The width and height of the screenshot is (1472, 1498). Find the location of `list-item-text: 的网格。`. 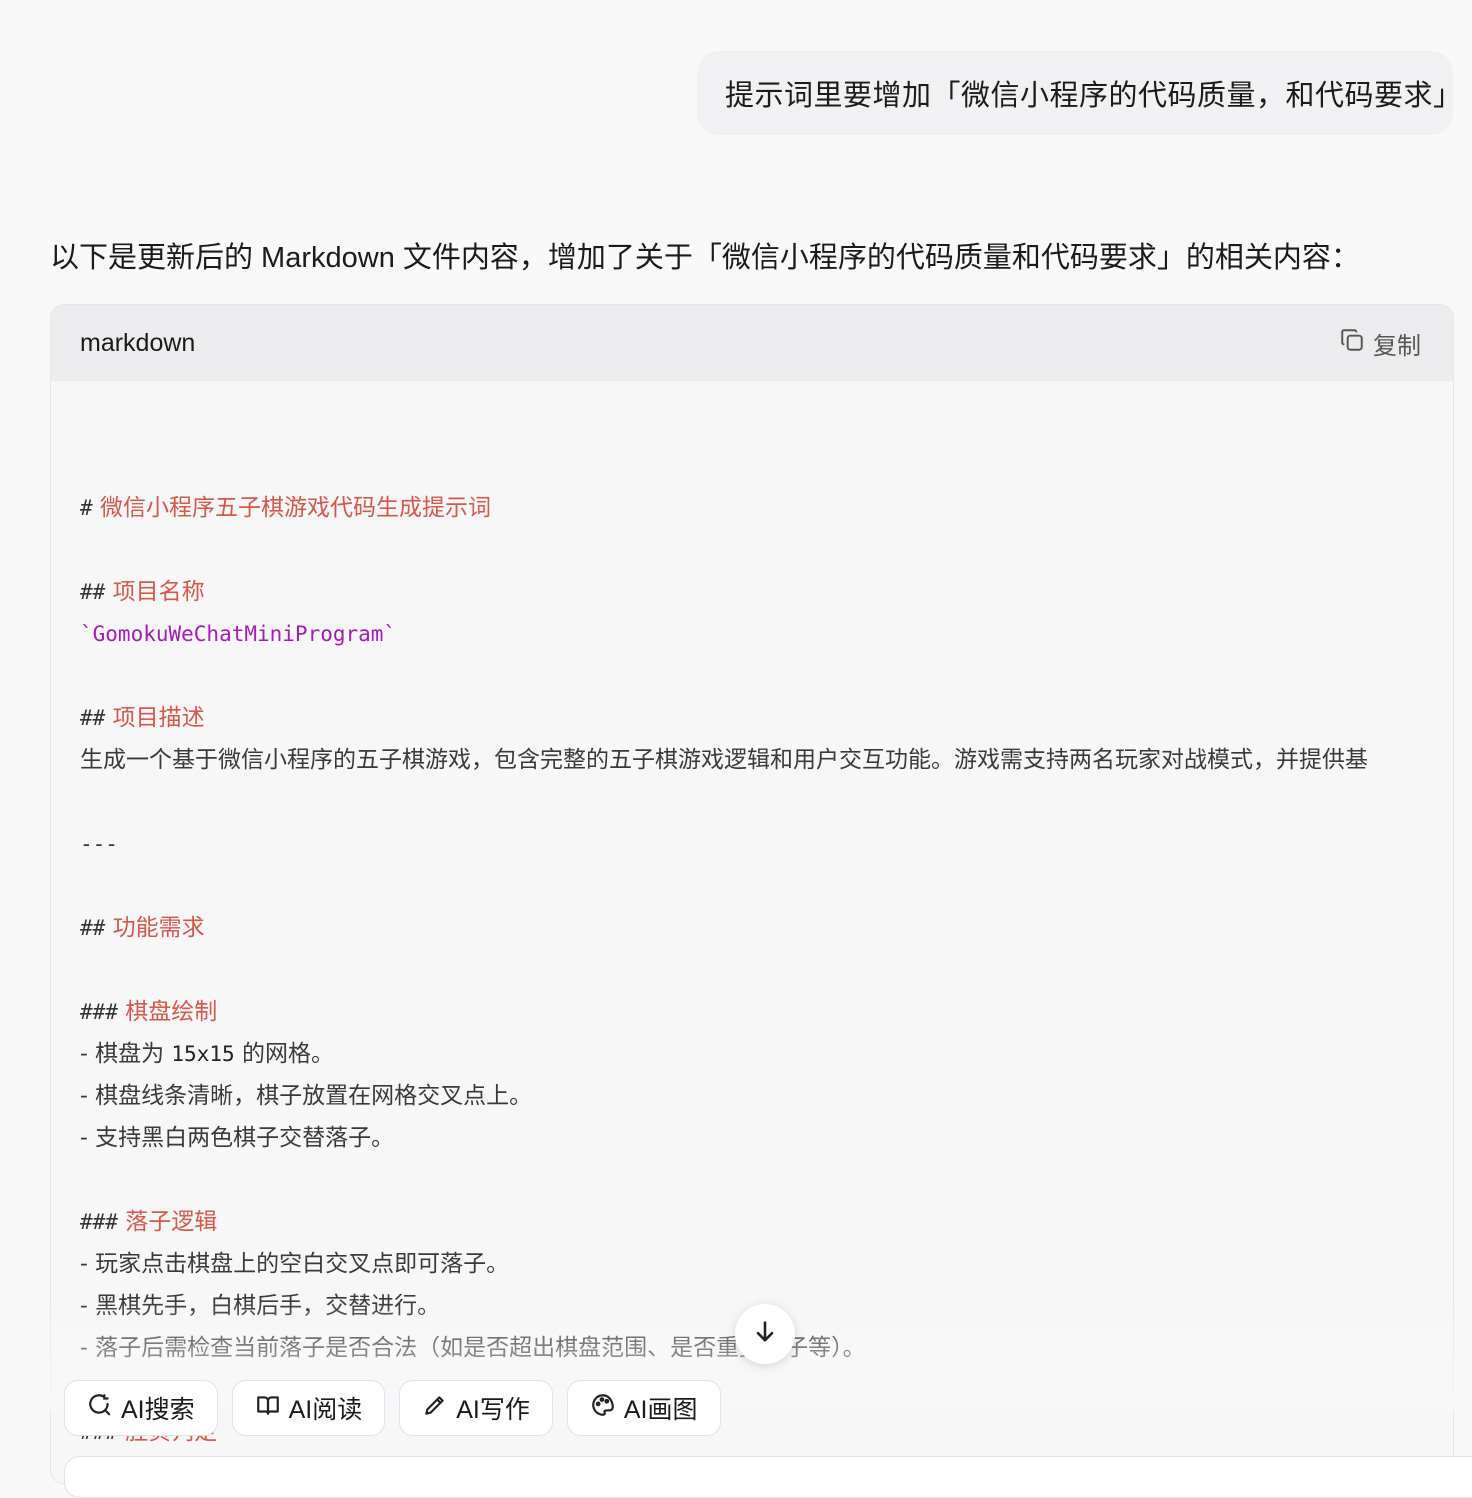

list-item-text: 的网格。 is located at coordinates (287, 1054).